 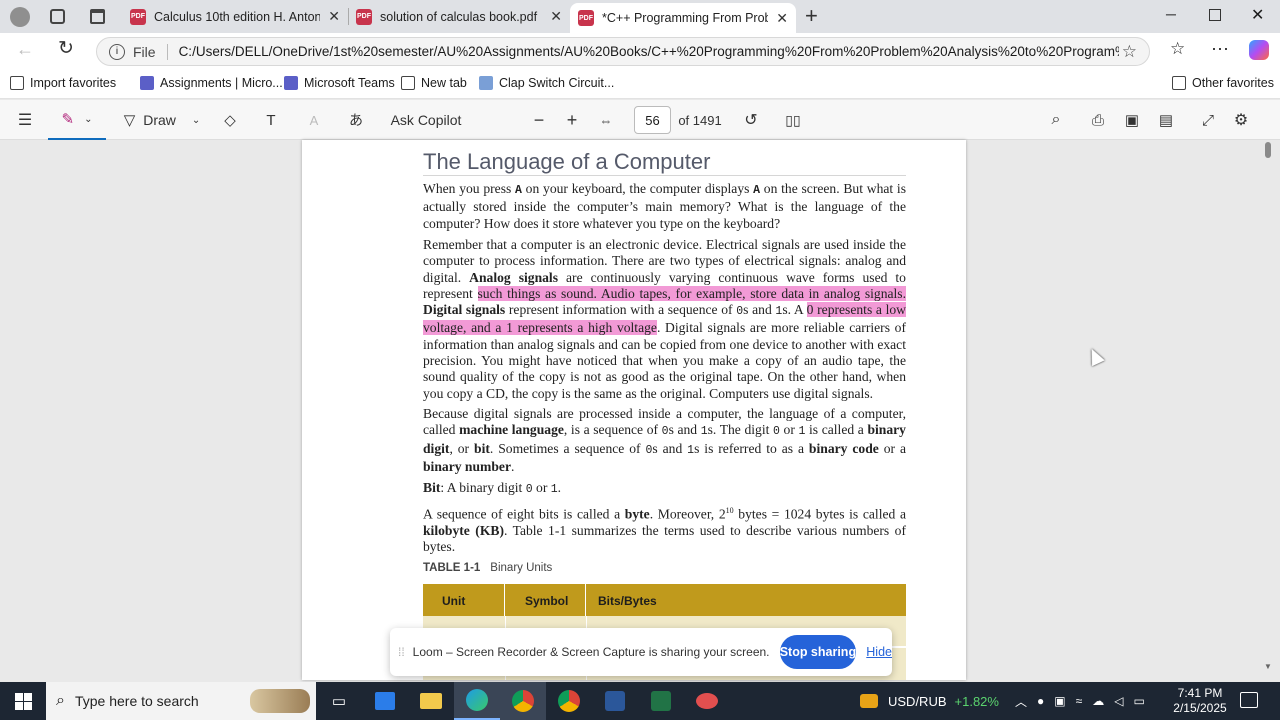 What do you see at coordinates (523, 701) in the screenshot?
I see `chrome-icon` at bounding box center [523, 701].